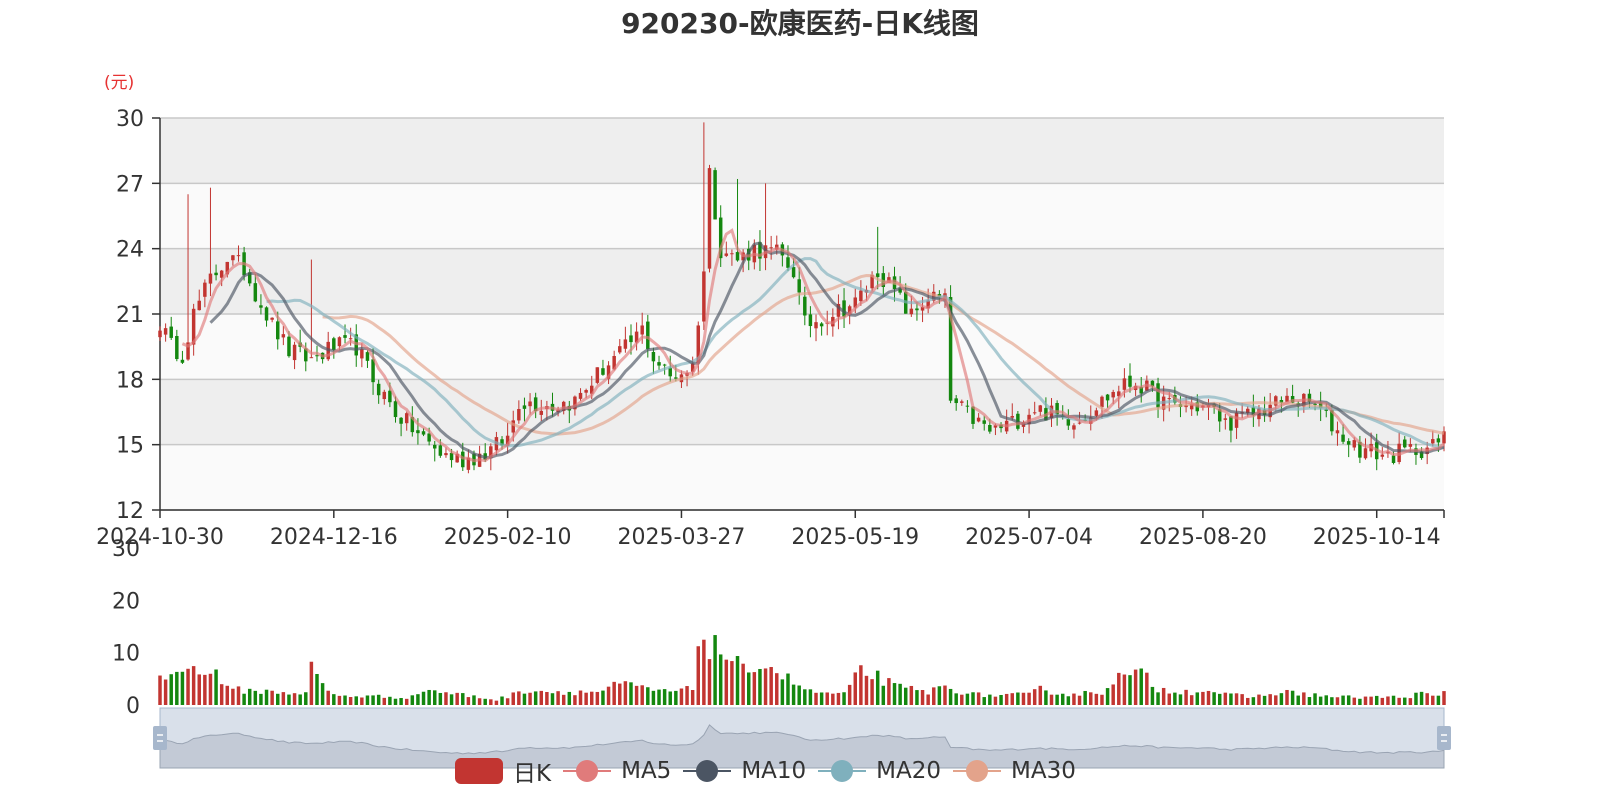  I want to click on slider-handle-left, so click(160, 738).